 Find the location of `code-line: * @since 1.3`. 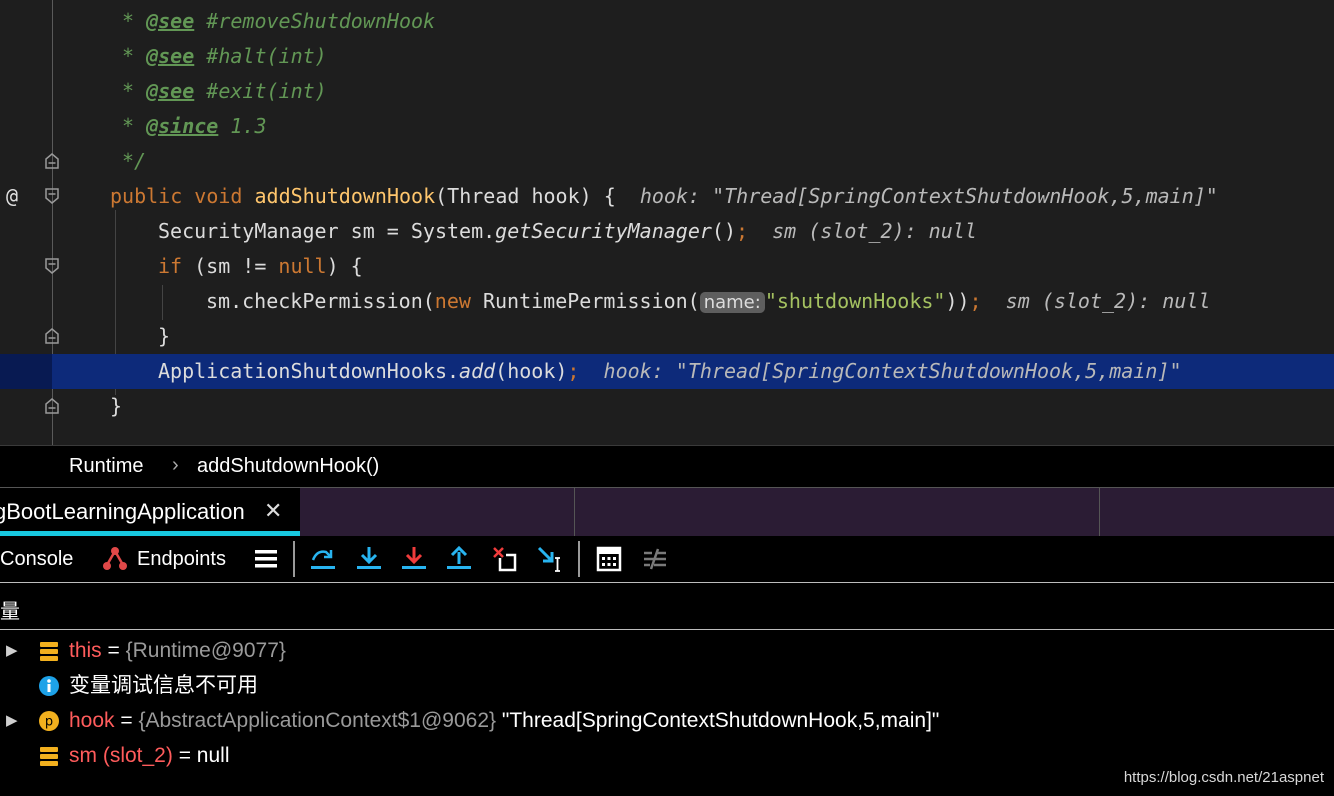

code-line: * @since 1.3 is located at coordinates (667, 126).